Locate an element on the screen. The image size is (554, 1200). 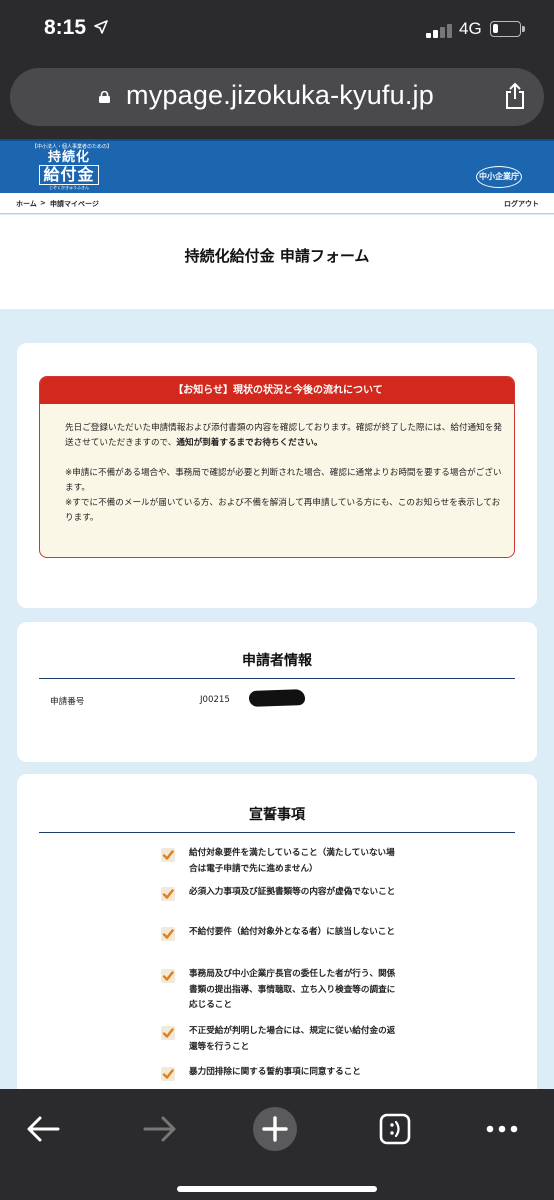
url-bar: mypage.jizokuka-kyufu.jp is located at coordinates (277, 97).